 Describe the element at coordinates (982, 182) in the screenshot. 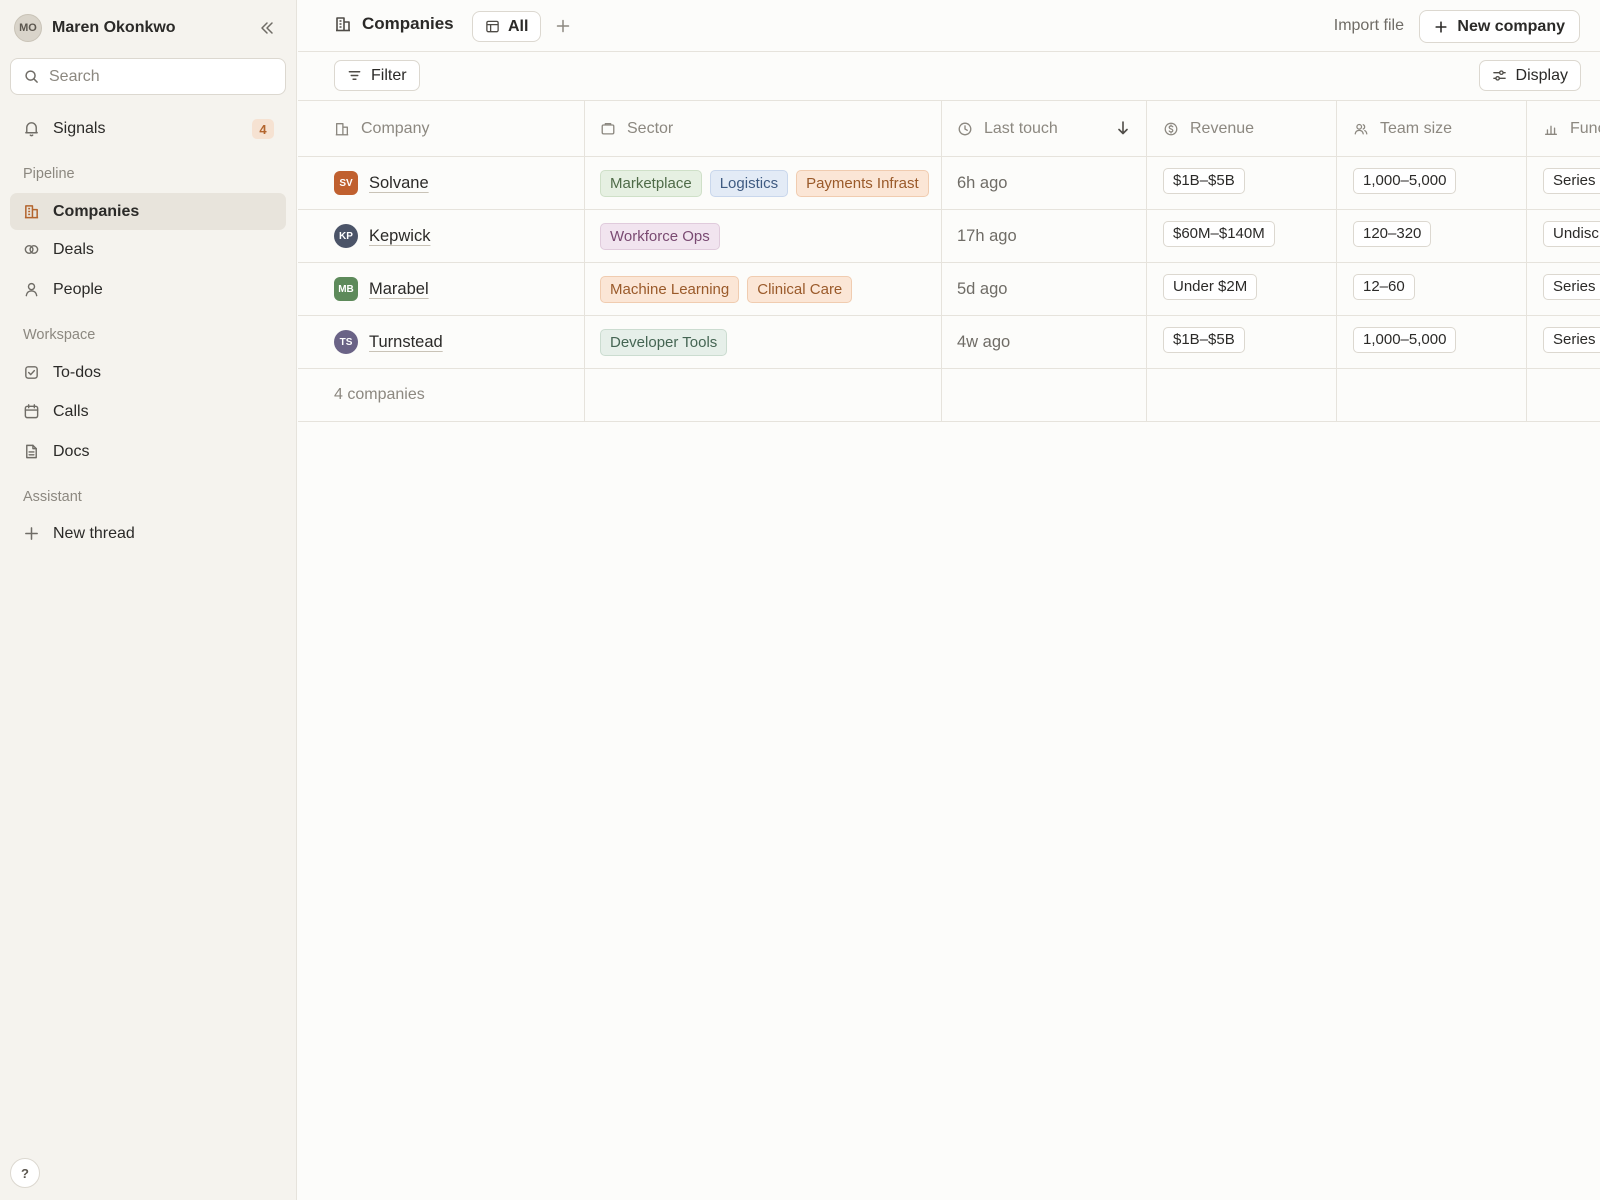

I see `last-touch-value: 6h ago` at that location.